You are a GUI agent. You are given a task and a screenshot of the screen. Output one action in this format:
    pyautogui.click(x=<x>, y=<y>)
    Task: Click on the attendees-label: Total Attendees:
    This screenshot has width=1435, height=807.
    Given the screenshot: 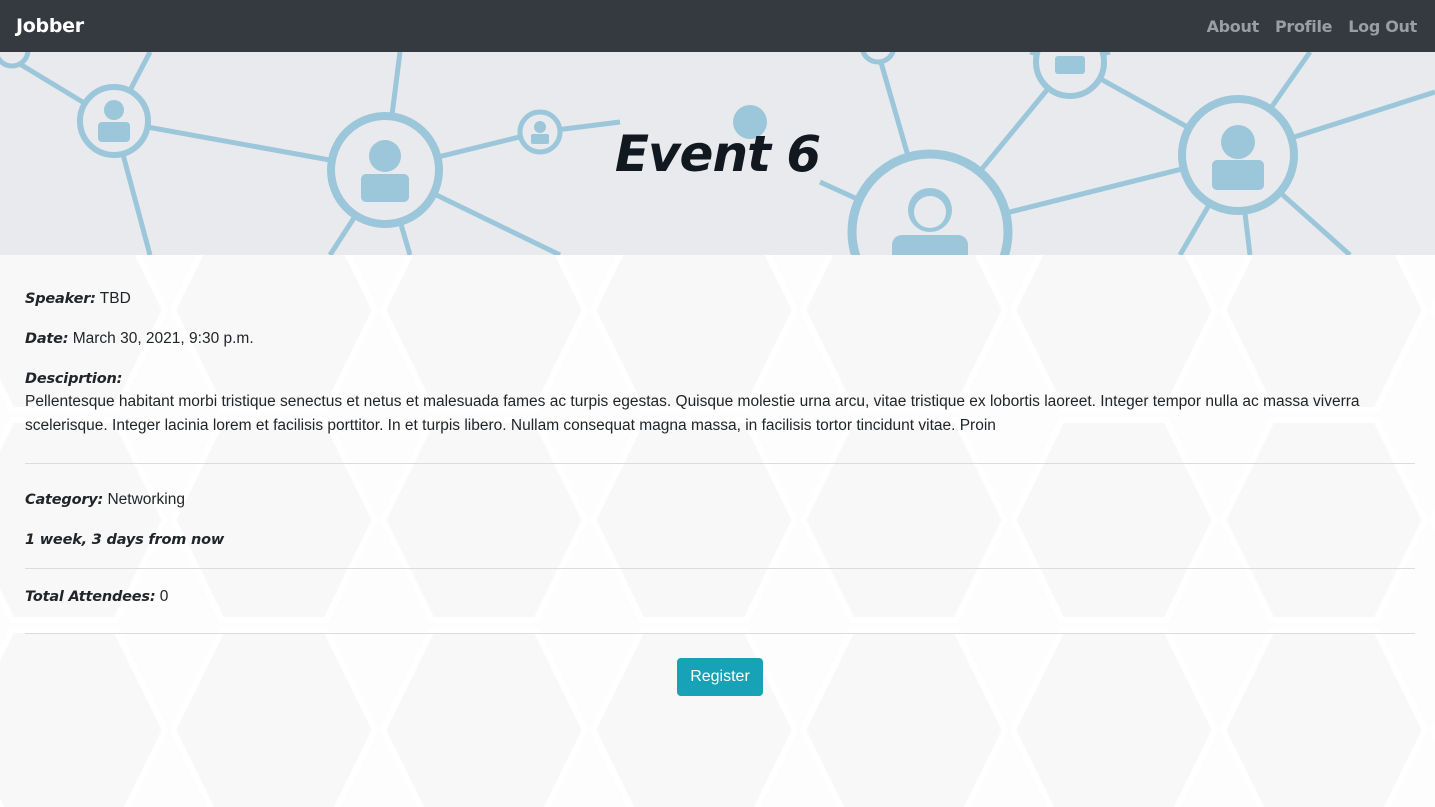 What is the action you would take?
    pyautogui.click(x=90, y=597)
    